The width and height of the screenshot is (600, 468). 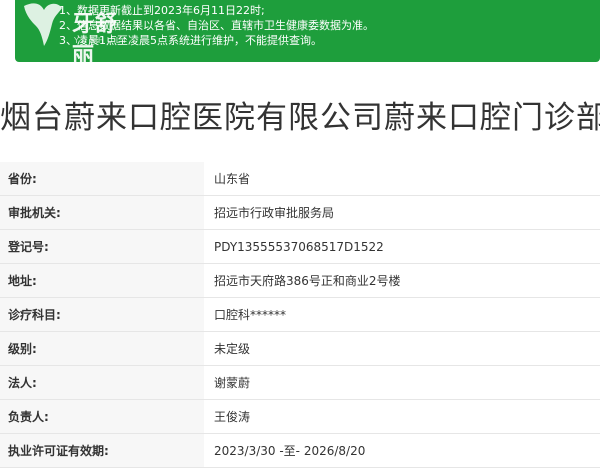 I want to click on row-value: PDY13555537068517D1522, so click(x=402, y=246).